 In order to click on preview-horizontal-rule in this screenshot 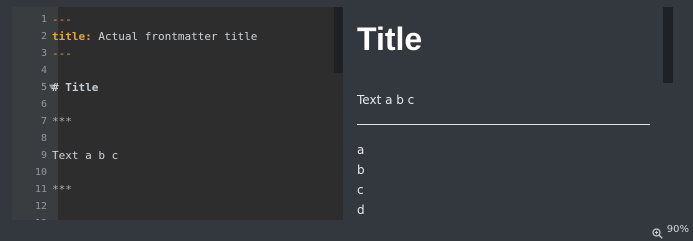, I will do `click(503, 124)`.